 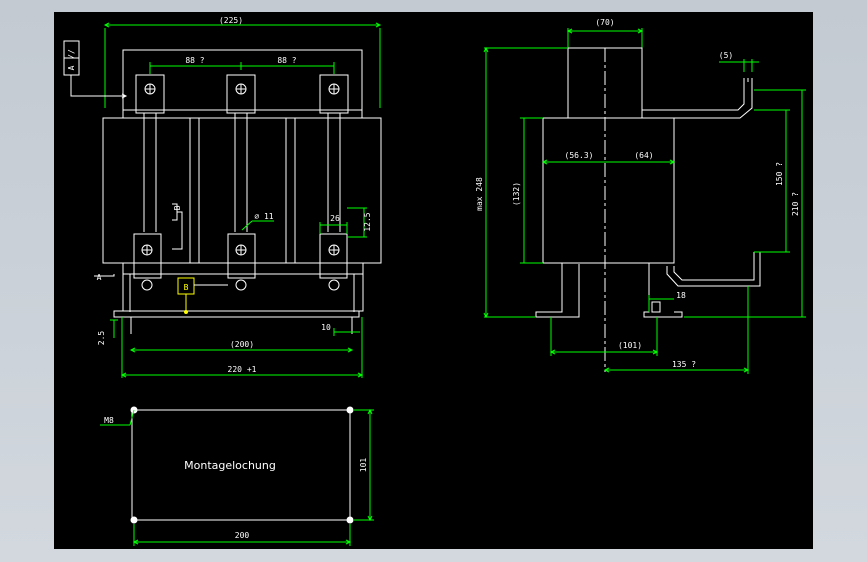 I want to click on dim-total-width: 220 +1, so click(x=242, y=369).